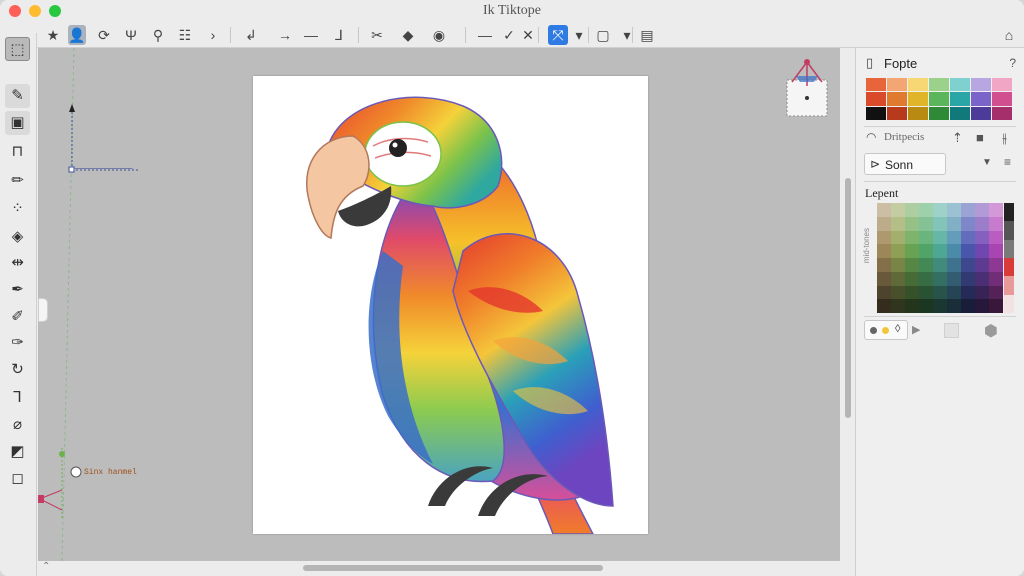 Image resolution: width=1024 pixels, height=576 pixels. What do you see at coordinates (1009, 35) in the screenshot?
I see `home-icon: ⌂` at bounding box center [1009, 35].